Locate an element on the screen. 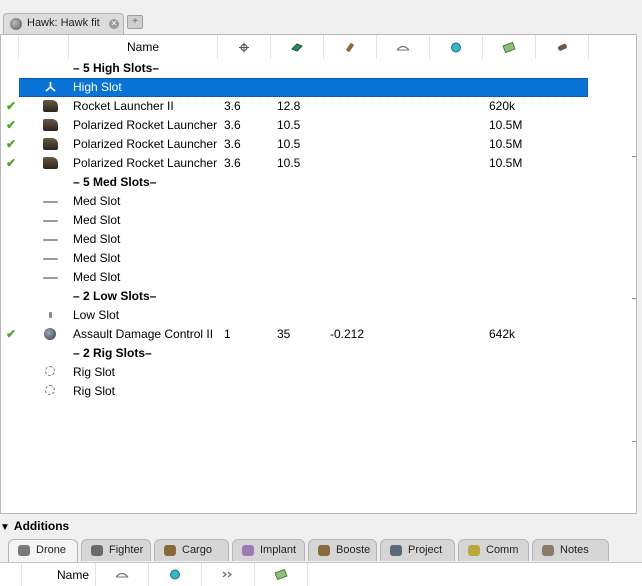 The height and width of the screenshot is (586, 642). add-header-optimal is located at coordinates (175, 574).